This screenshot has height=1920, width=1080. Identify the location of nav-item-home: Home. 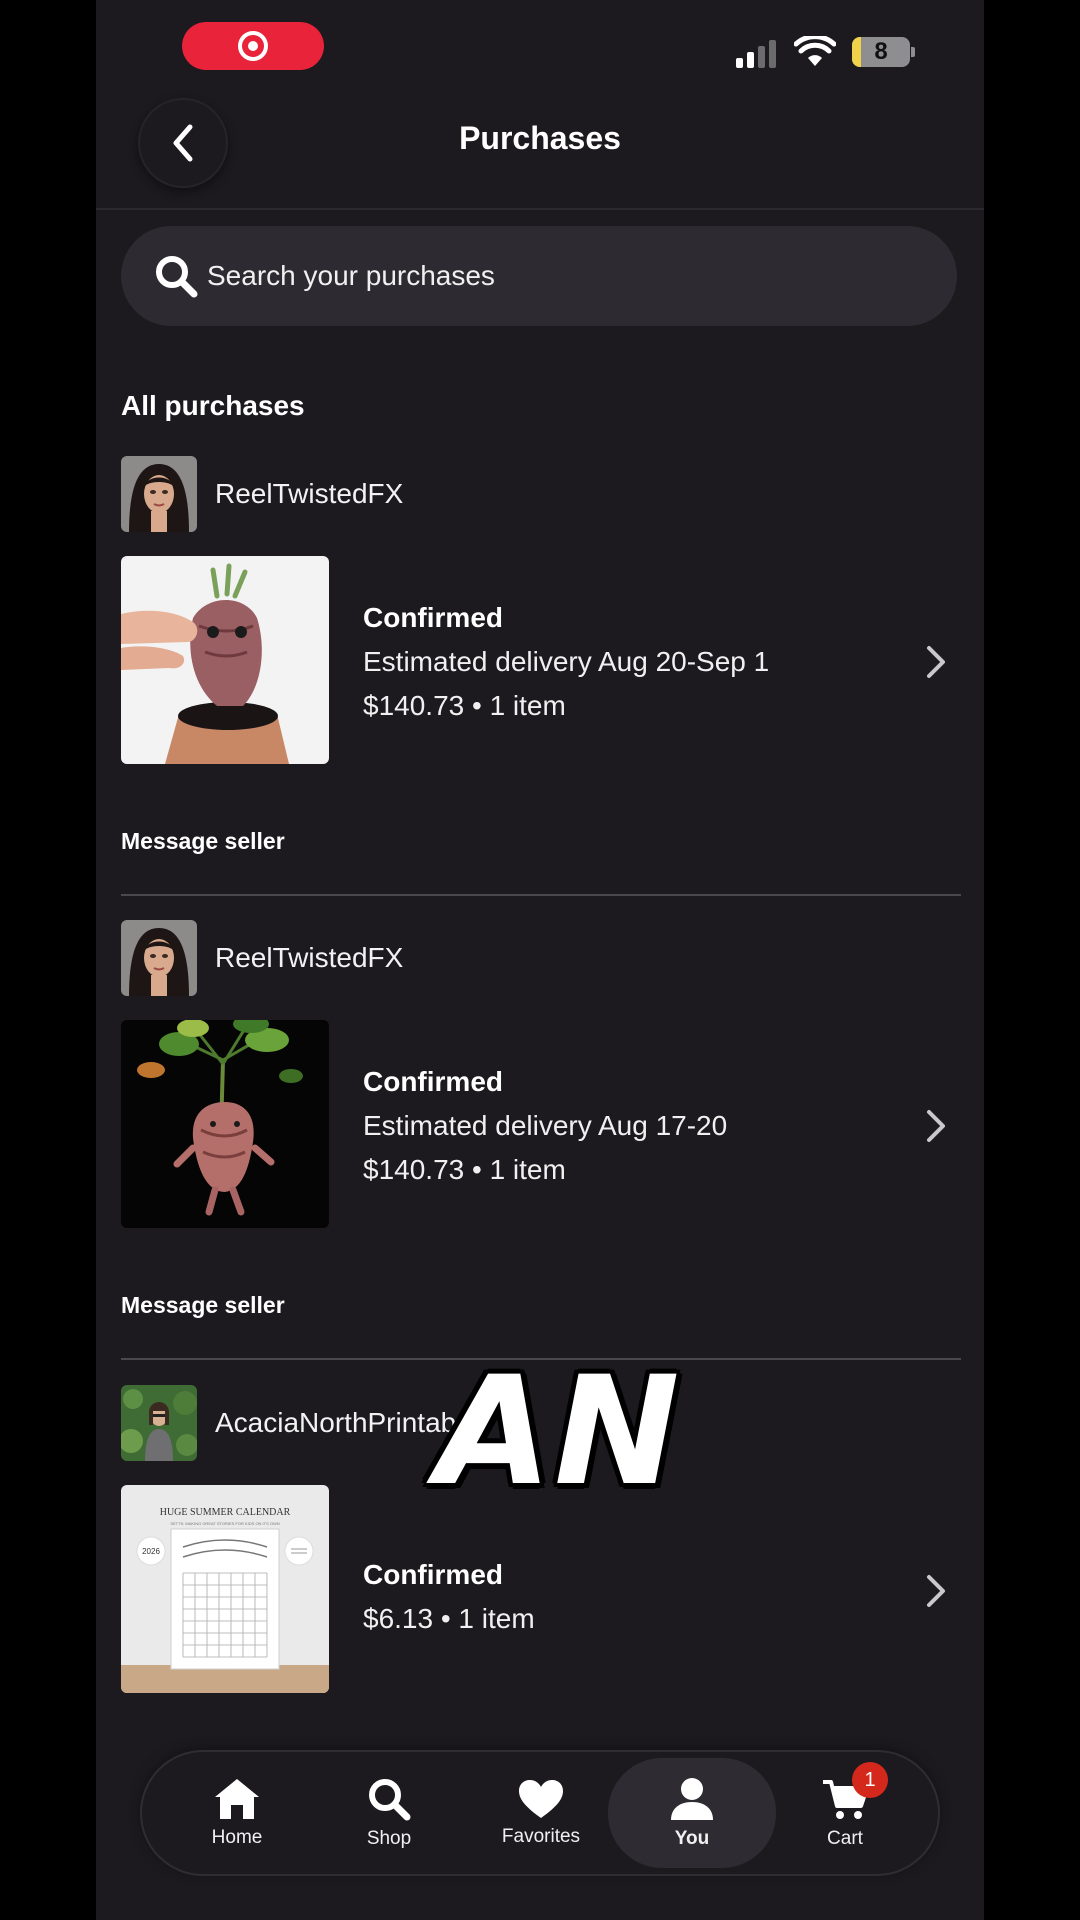
(237, 1813).